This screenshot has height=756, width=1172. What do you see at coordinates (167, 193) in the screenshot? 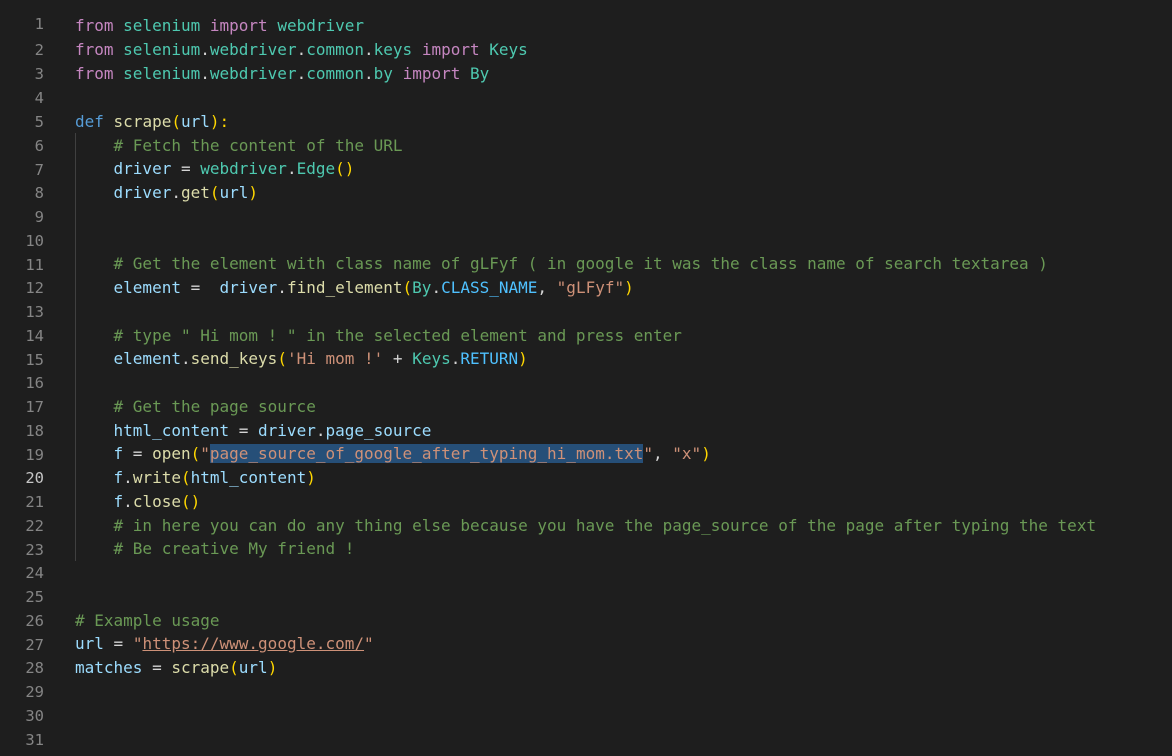
I see `line-content: driver.get(url)` at bounding box center [167, 193].